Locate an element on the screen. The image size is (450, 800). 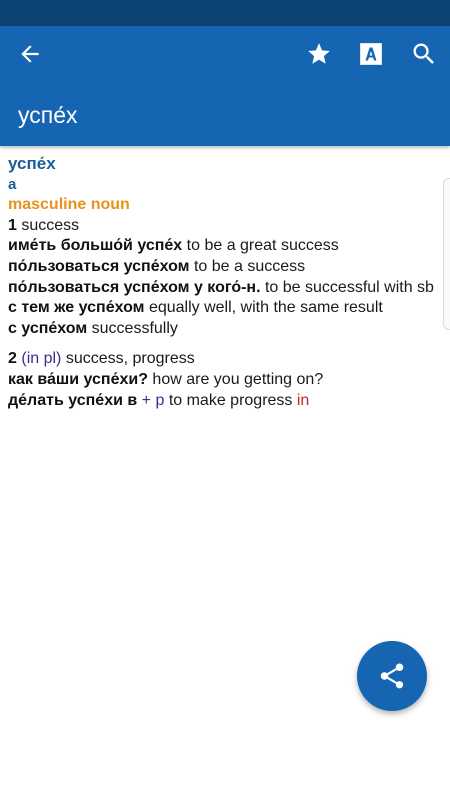
part-of-speech: masculine noun is located at coordinates (69, 205).